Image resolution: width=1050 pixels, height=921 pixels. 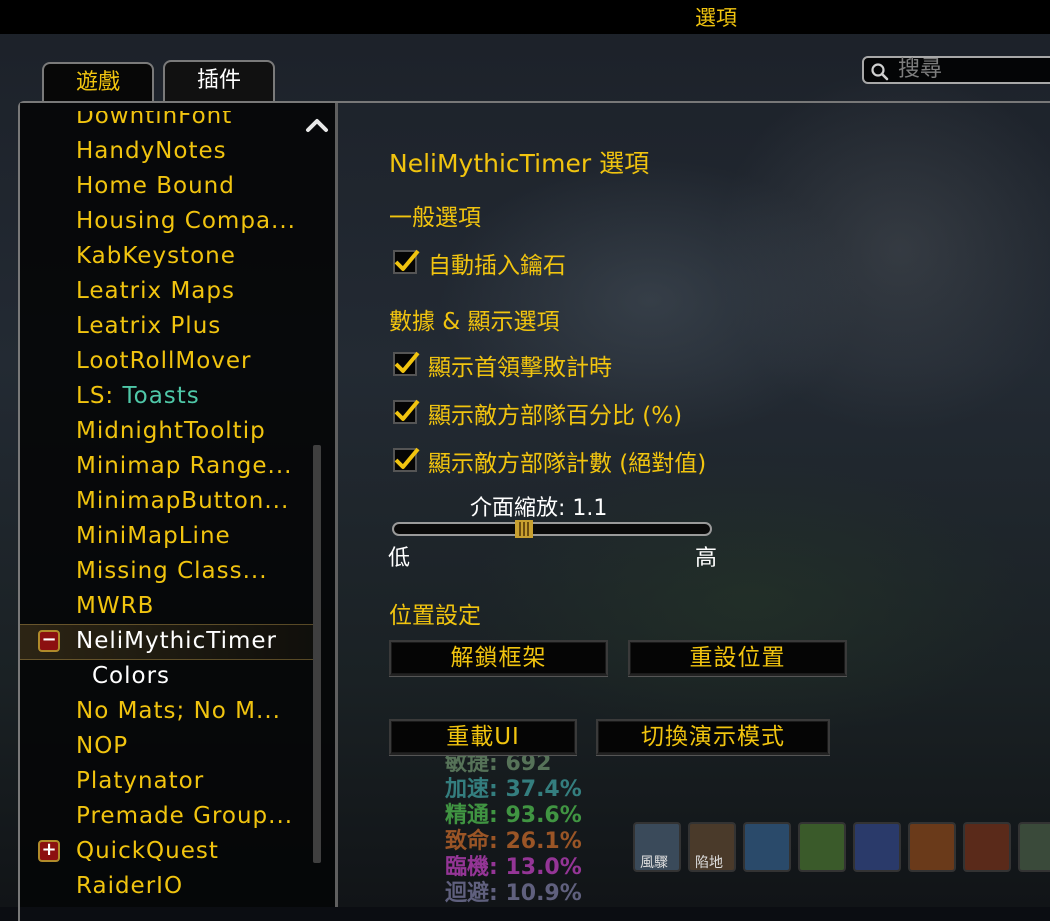 What do you see at coordinates (706, 558) in the screenshot?
I see `scale-slider-max-label: 高` at bounding box center [706, 558].